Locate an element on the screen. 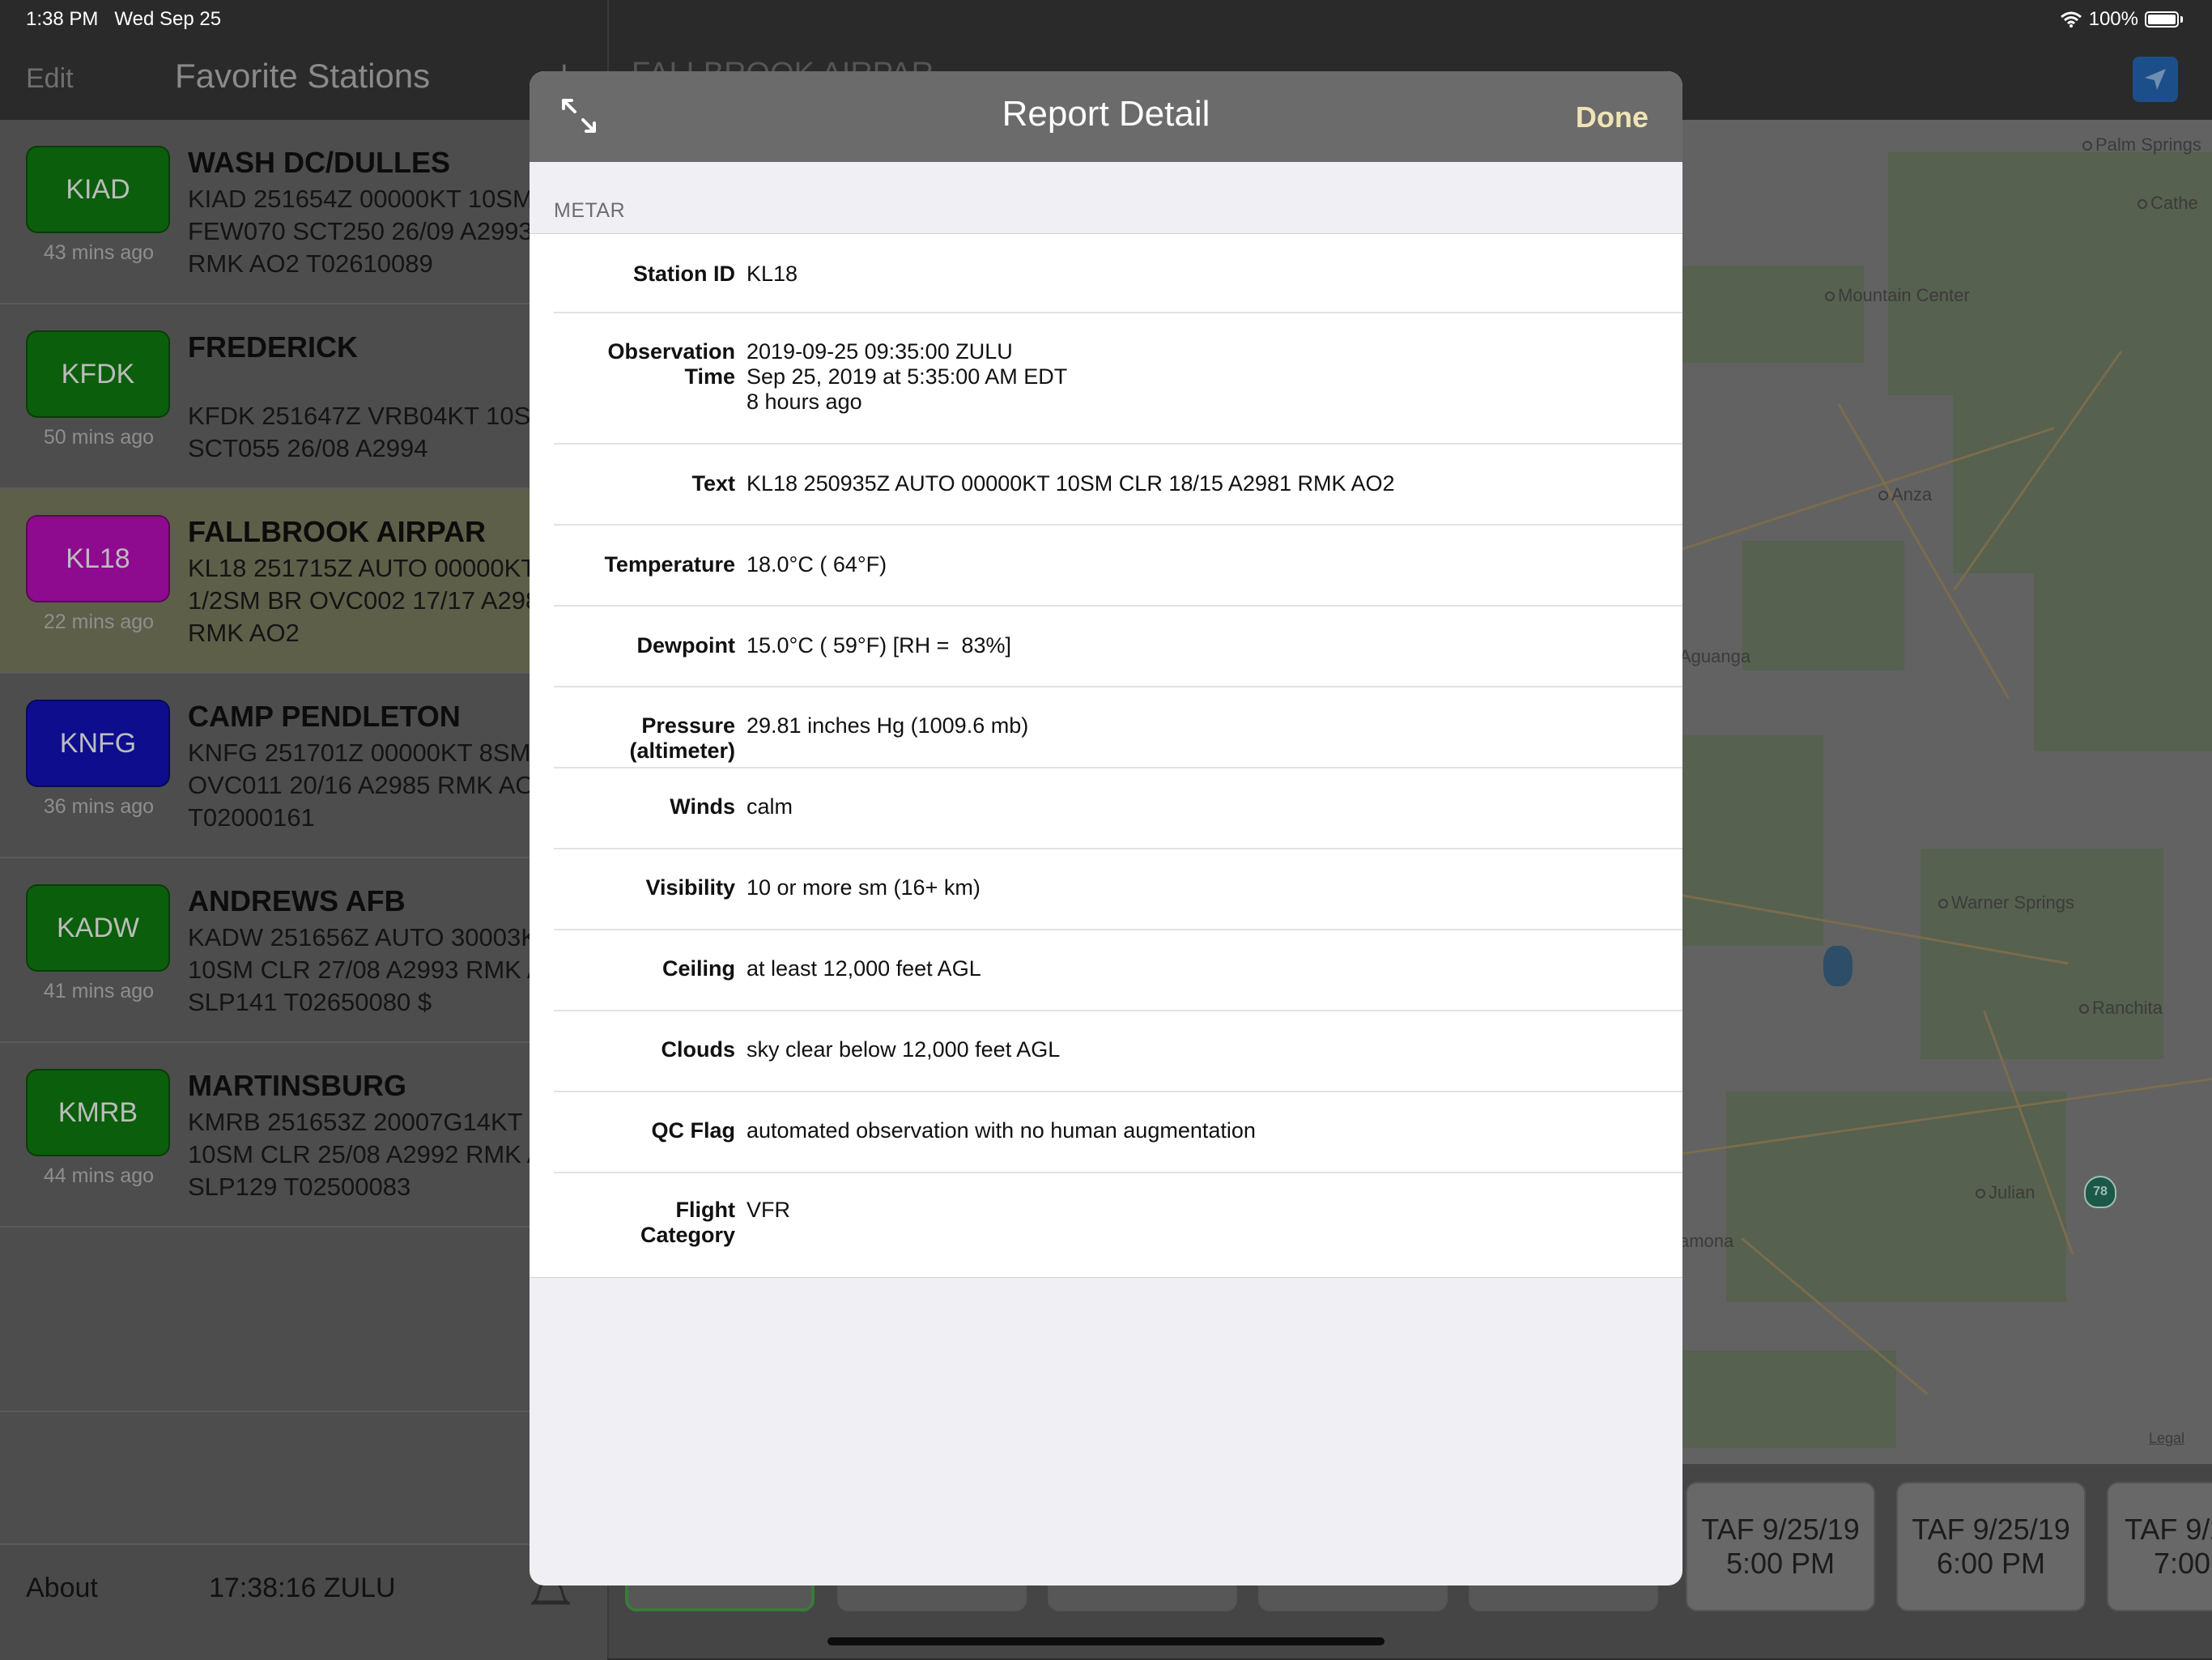 The image size is (2212, 1660). station-name: ANDREWS AFB is located at coordinates (297, 901).